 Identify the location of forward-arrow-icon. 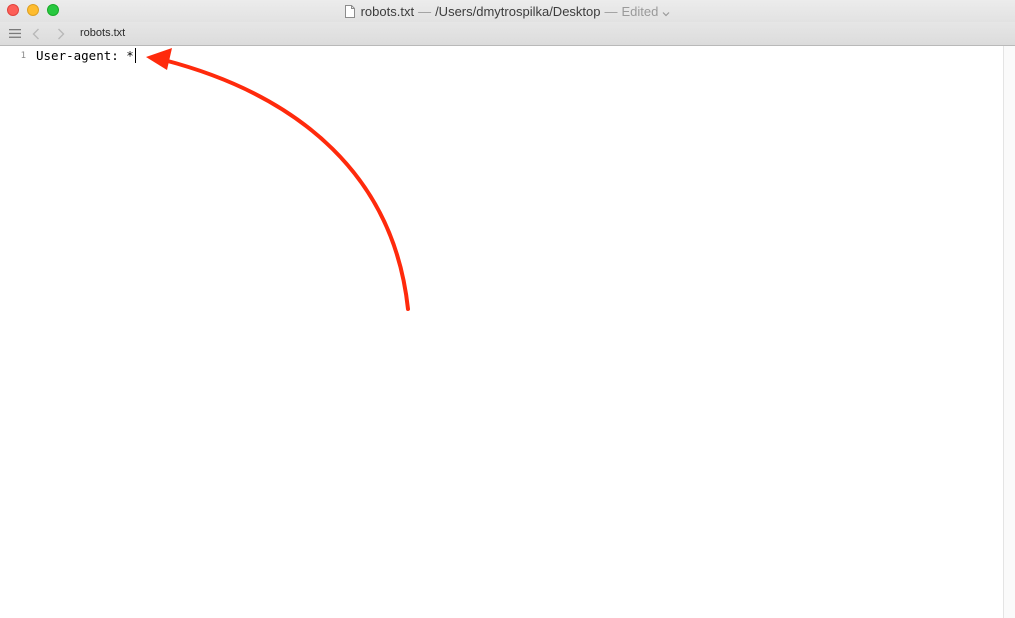
(61, 33).